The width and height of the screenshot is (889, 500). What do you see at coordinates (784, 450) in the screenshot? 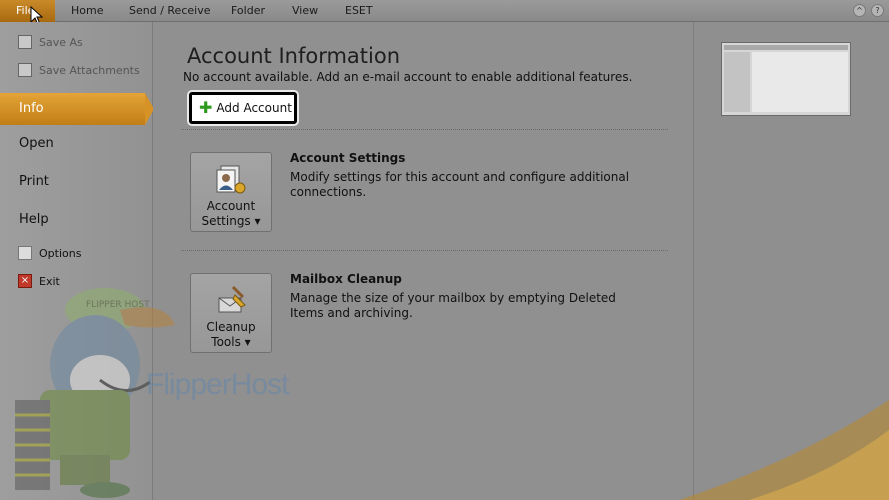
I see `decorative-swoosh` at bounding box center [784, 450].